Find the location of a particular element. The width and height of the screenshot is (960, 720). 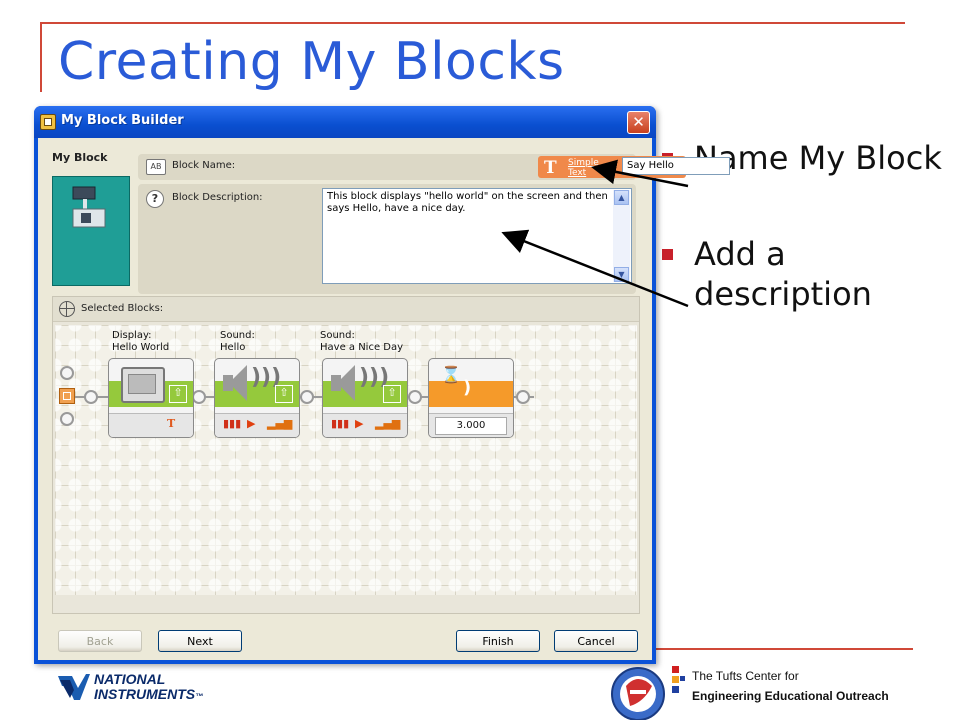

back-button: Back is located at coordinates (100, 641).